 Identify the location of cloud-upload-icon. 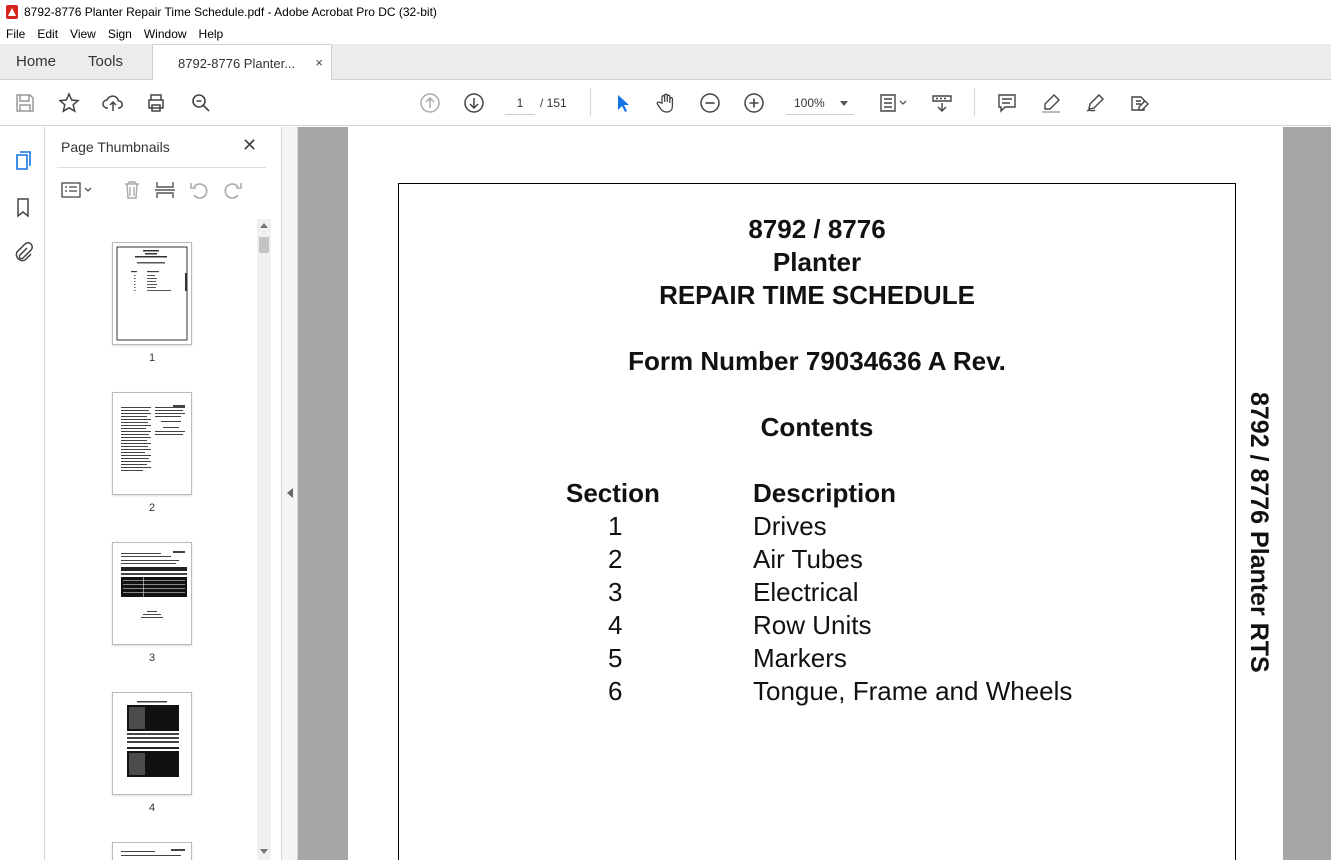
(112, 103).